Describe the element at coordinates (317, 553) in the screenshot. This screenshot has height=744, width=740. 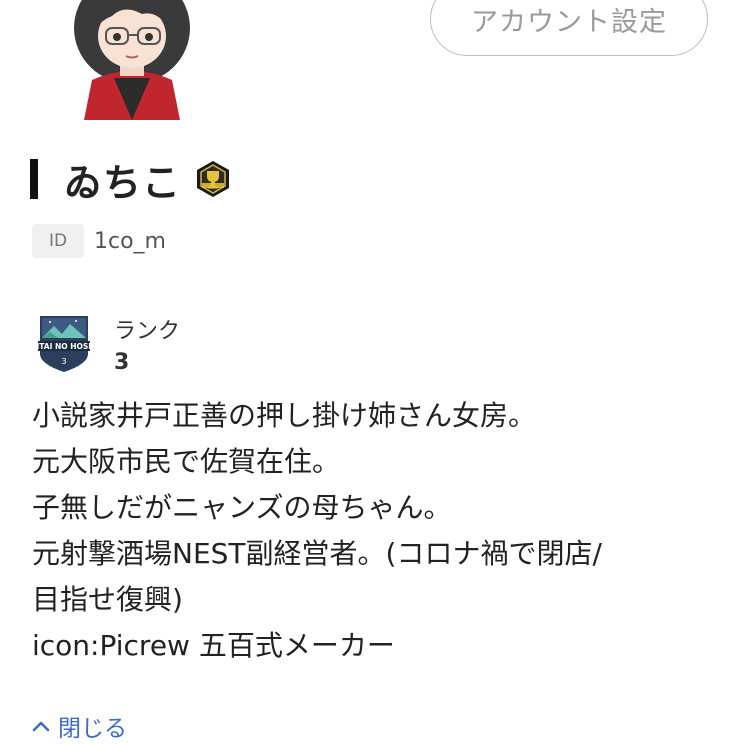
I see `bio-line: 元射撃酒場NEST副経営者。(コロナ禍で閉店/` at that location.